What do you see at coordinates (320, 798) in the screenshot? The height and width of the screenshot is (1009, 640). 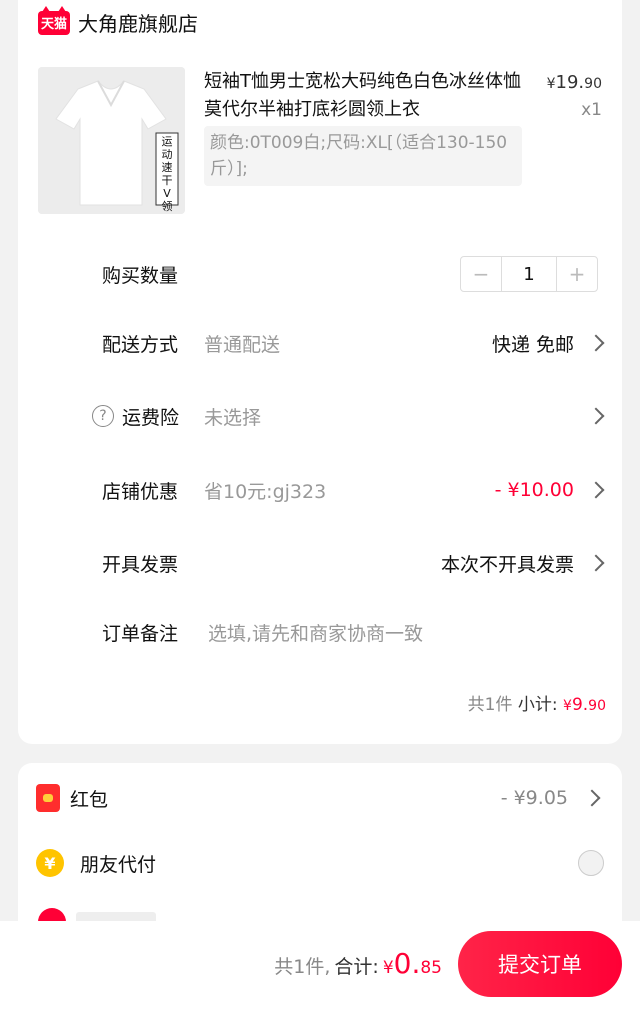 I see `red-packet-row: 红包 - ¥9.05` at bounding box center [320, 798].